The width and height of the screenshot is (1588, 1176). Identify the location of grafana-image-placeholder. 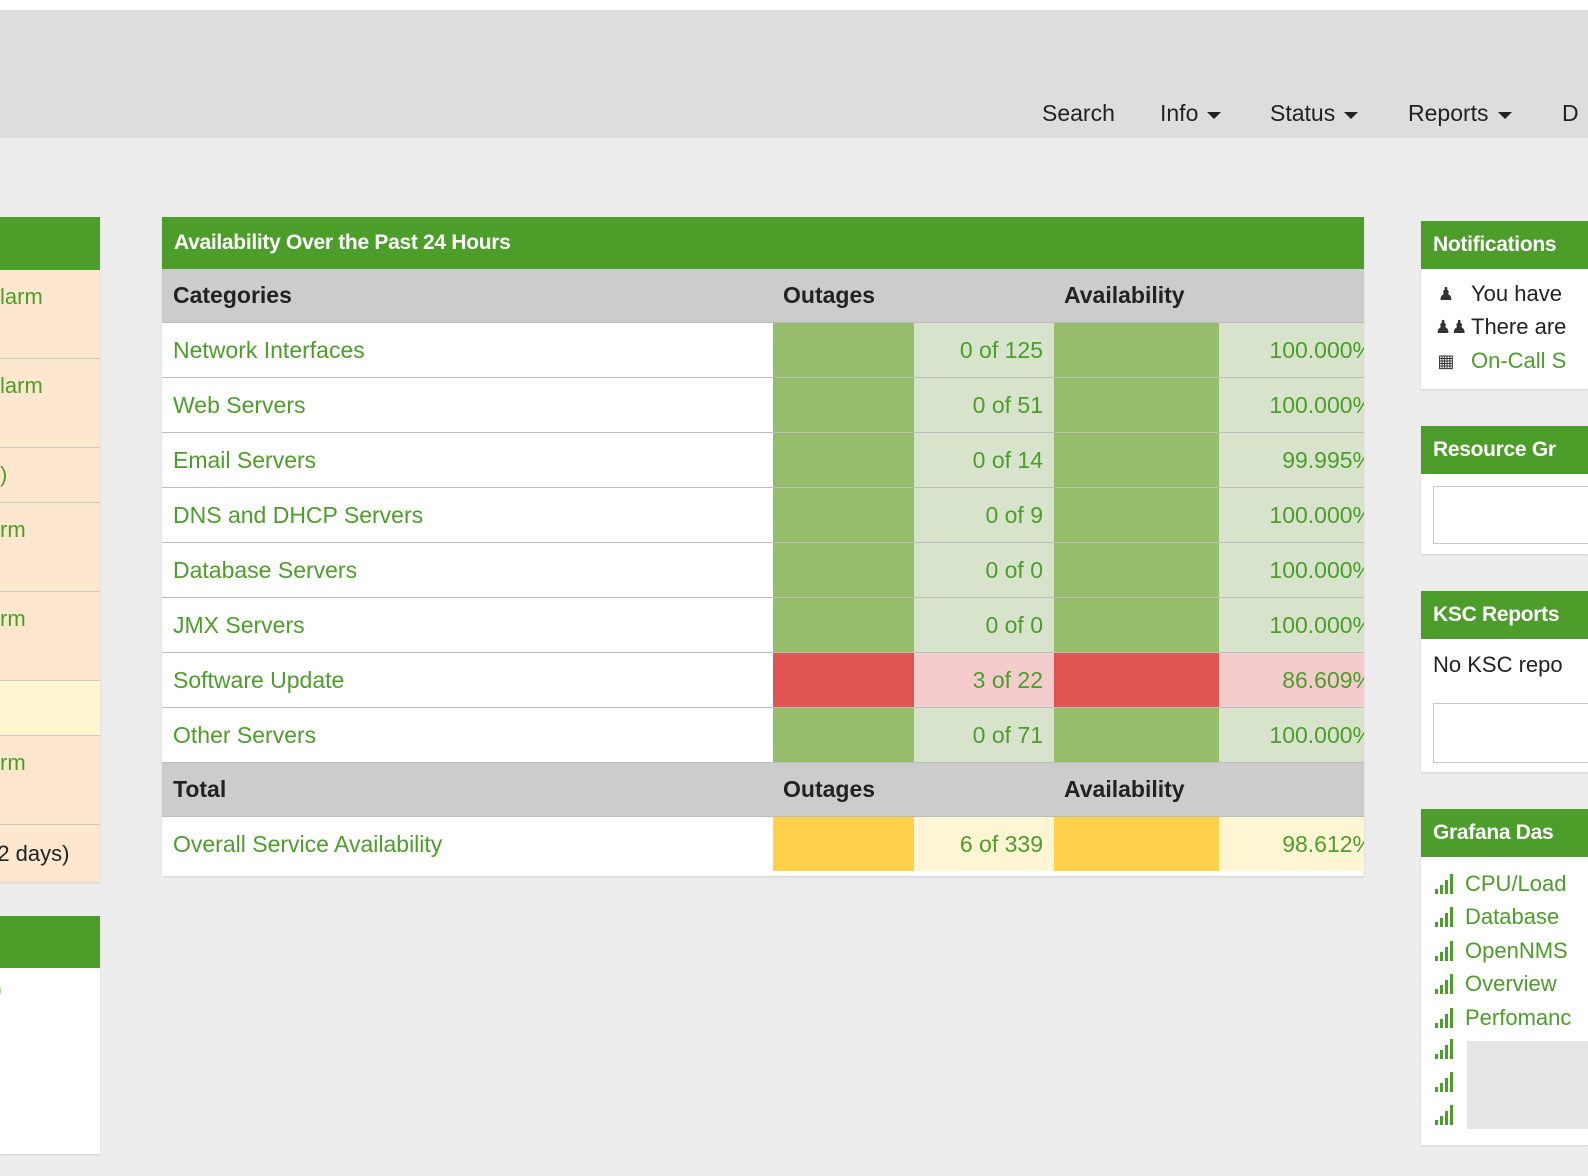
(1527, 1085).